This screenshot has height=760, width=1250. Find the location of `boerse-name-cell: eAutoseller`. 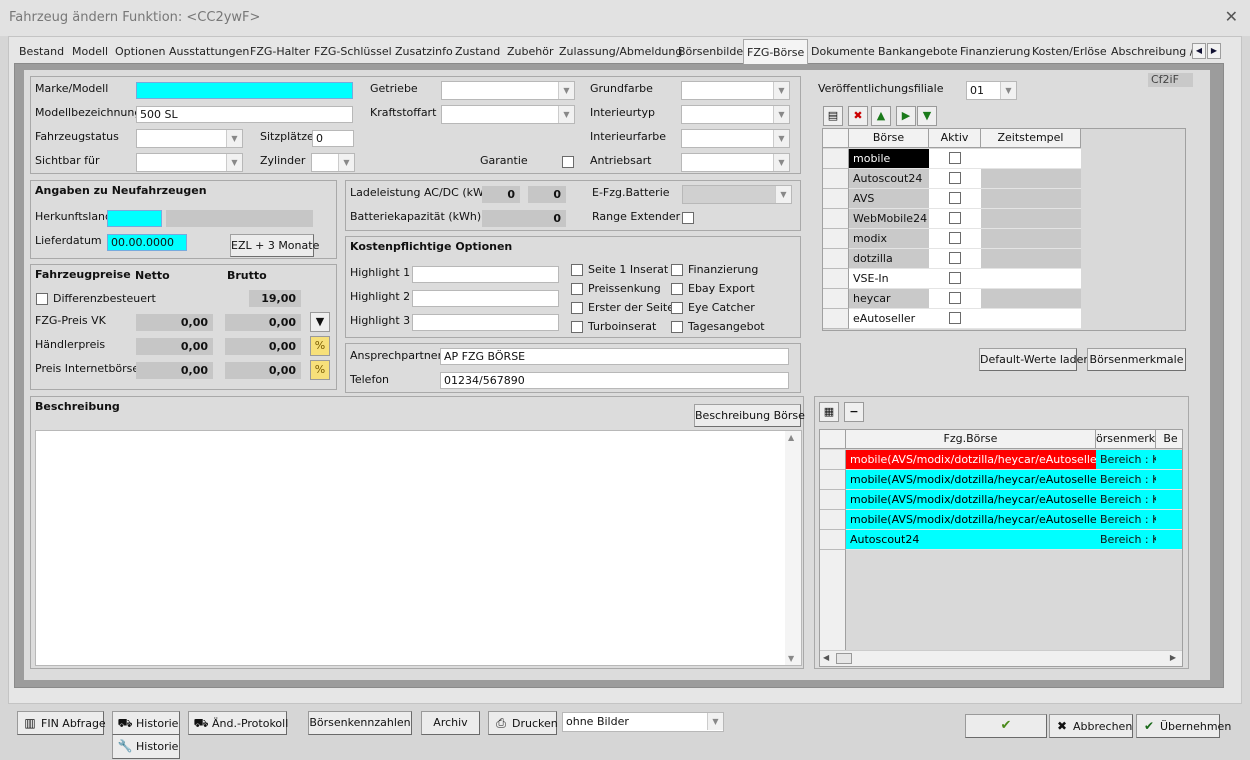

boerse-name-cell: eAutoseller is located at coordinates (889, 319).